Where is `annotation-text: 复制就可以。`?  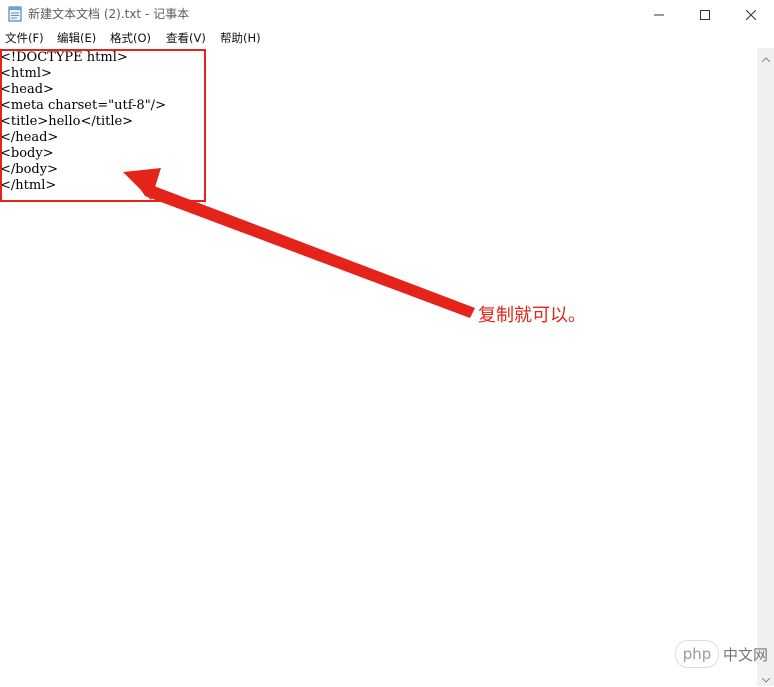
annotation-text: 复制就可以。 is located at coordinates (532, 315).